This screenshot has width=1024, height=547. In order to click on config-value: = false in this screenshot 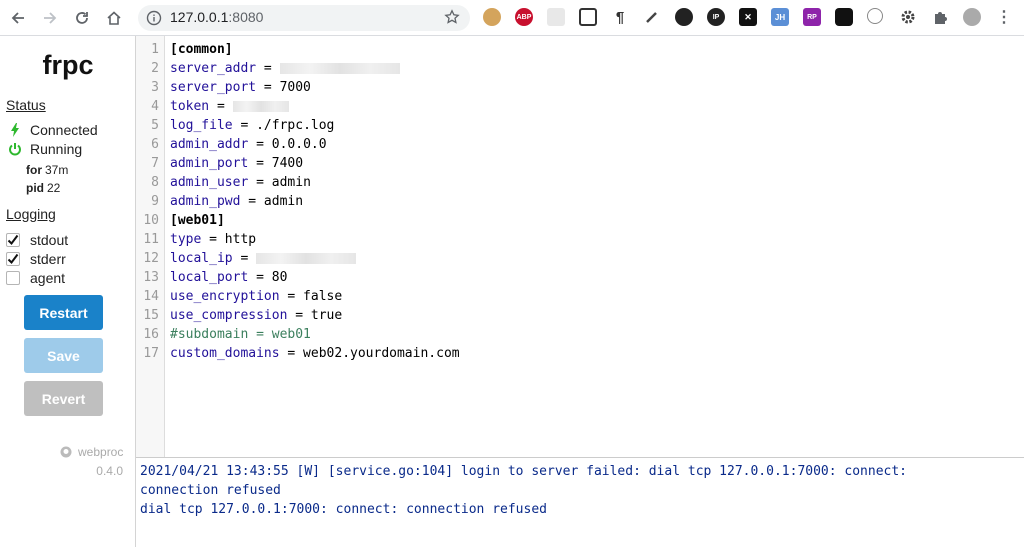, I will do `click(311, 296)`.